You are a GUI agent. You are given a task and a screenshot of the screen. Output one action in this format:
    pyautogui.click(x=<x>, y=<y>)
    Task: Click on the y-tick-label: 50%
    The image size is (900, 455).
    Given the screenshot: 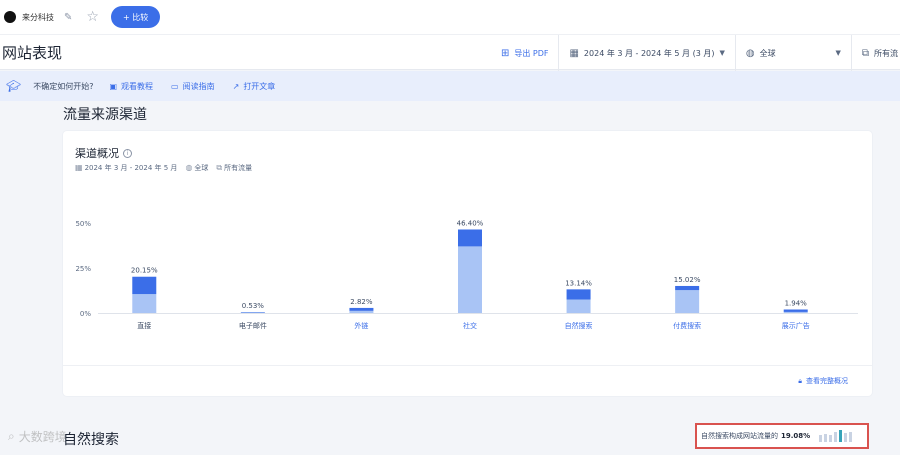 What is the action you would take?
    pyautogui.click(x=83, y=224)
    